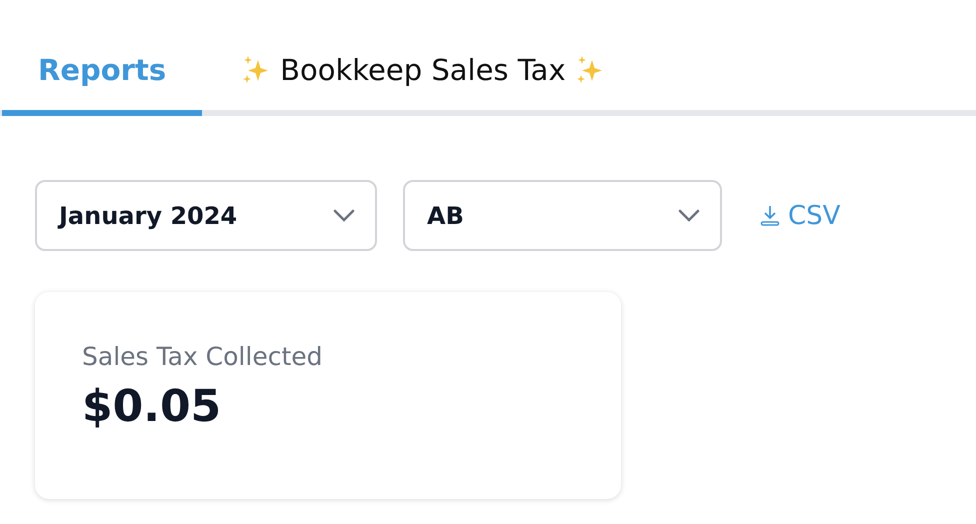 The image size is (976, 524). Describe the element at coordinates (206, 215) in the screenshot. I see `select-field: January 2024` at that location.